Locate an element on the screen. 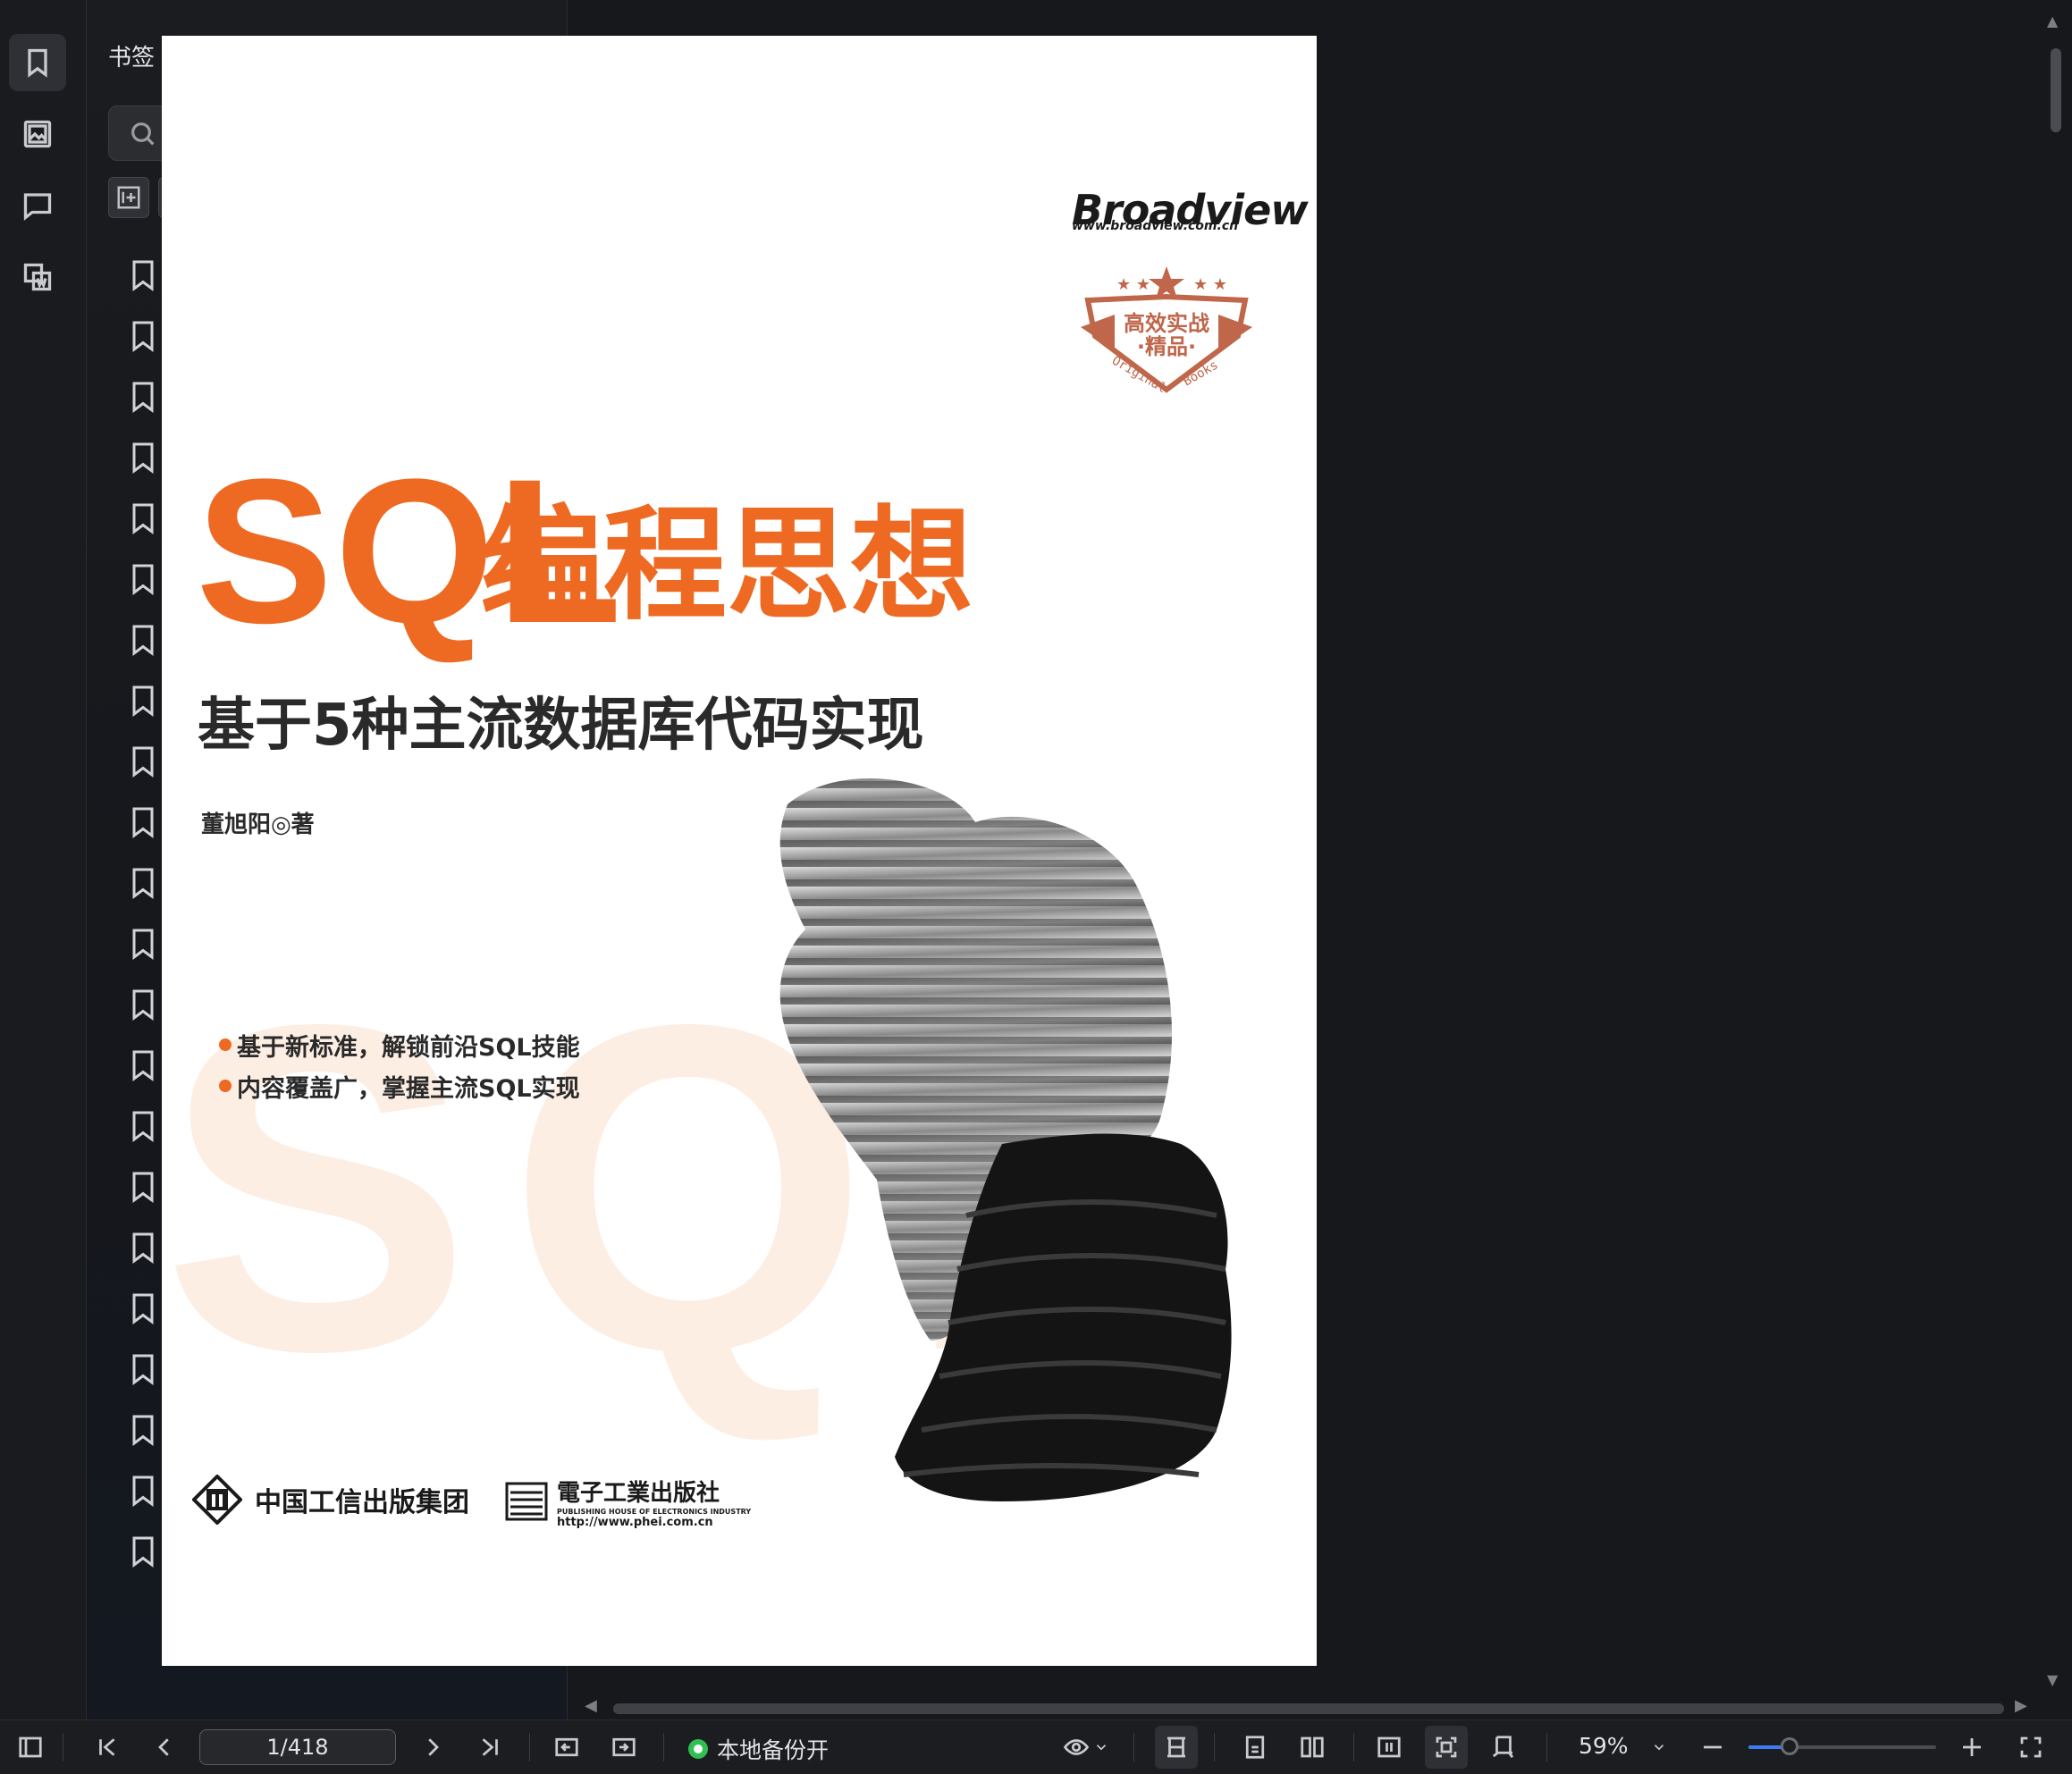 The width and height of the screenshot is (2072, 1774). eye-icon is located at coordinates (1076, 1747).